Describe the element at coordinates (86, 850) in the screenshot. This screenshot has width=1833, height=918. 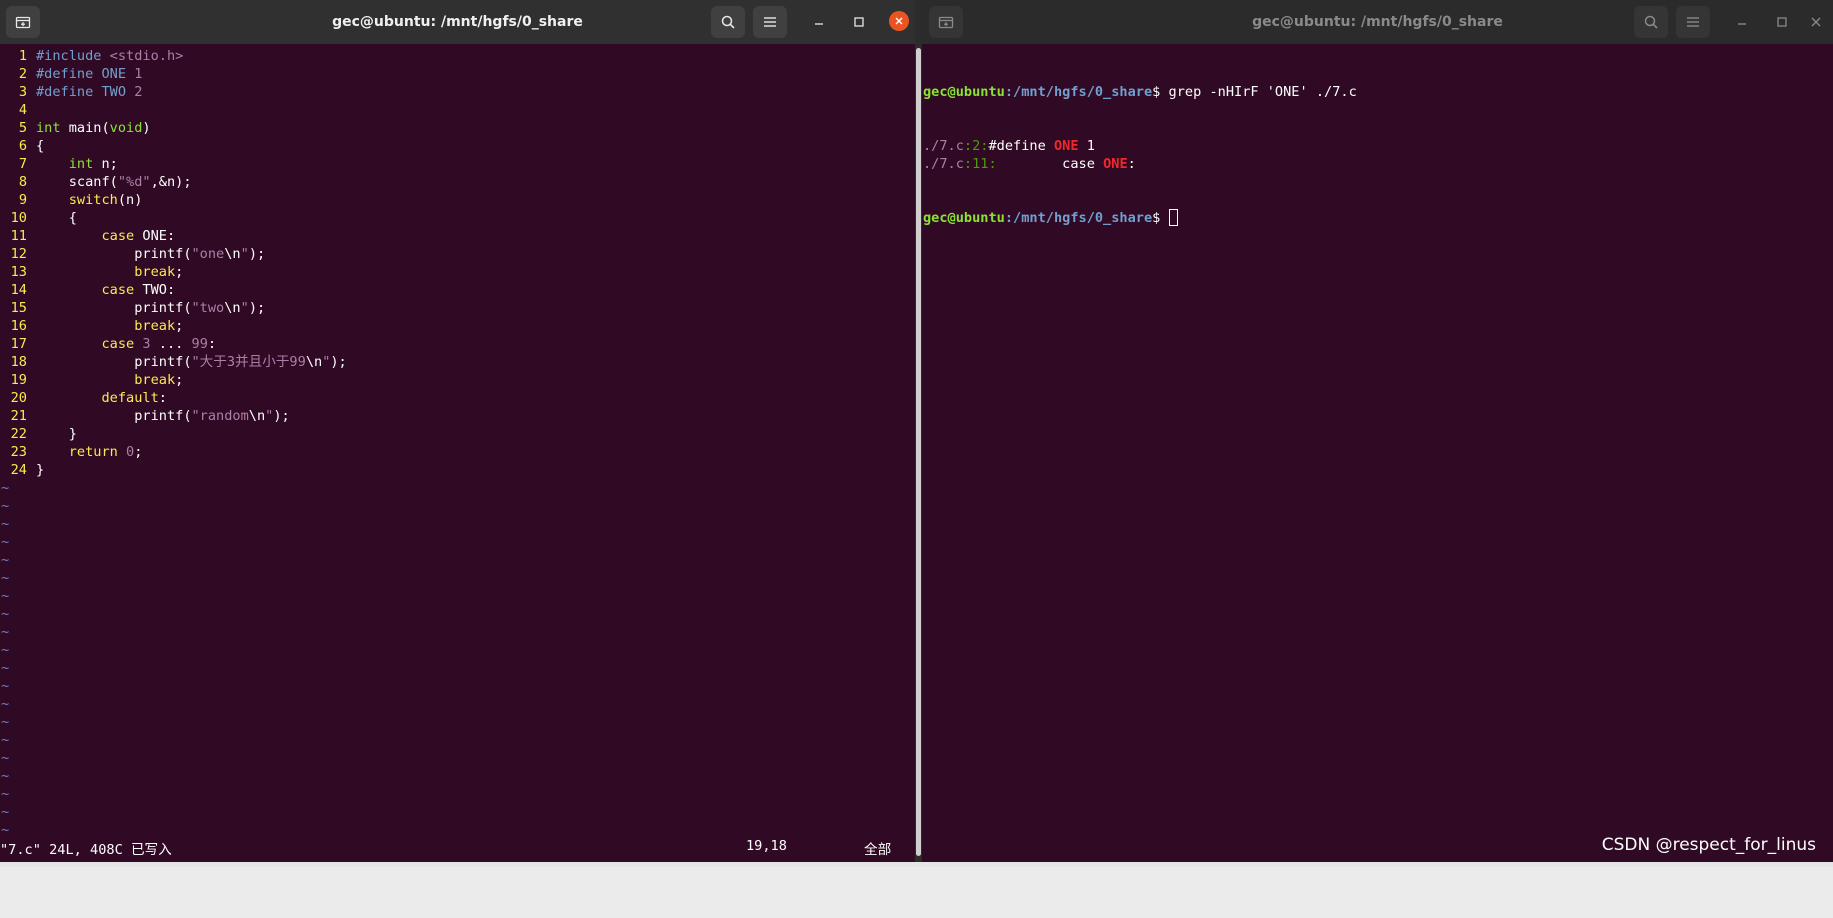
I see `file-info-message: "7.c" 24L, 408C 已写入` at that location.